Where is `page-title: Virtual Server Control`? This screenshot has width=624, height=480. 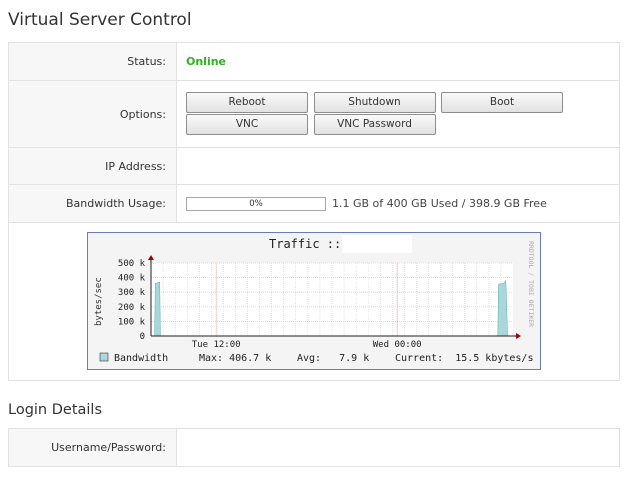 page-title: Virtual Server Control is located at coordinates (100, 20).